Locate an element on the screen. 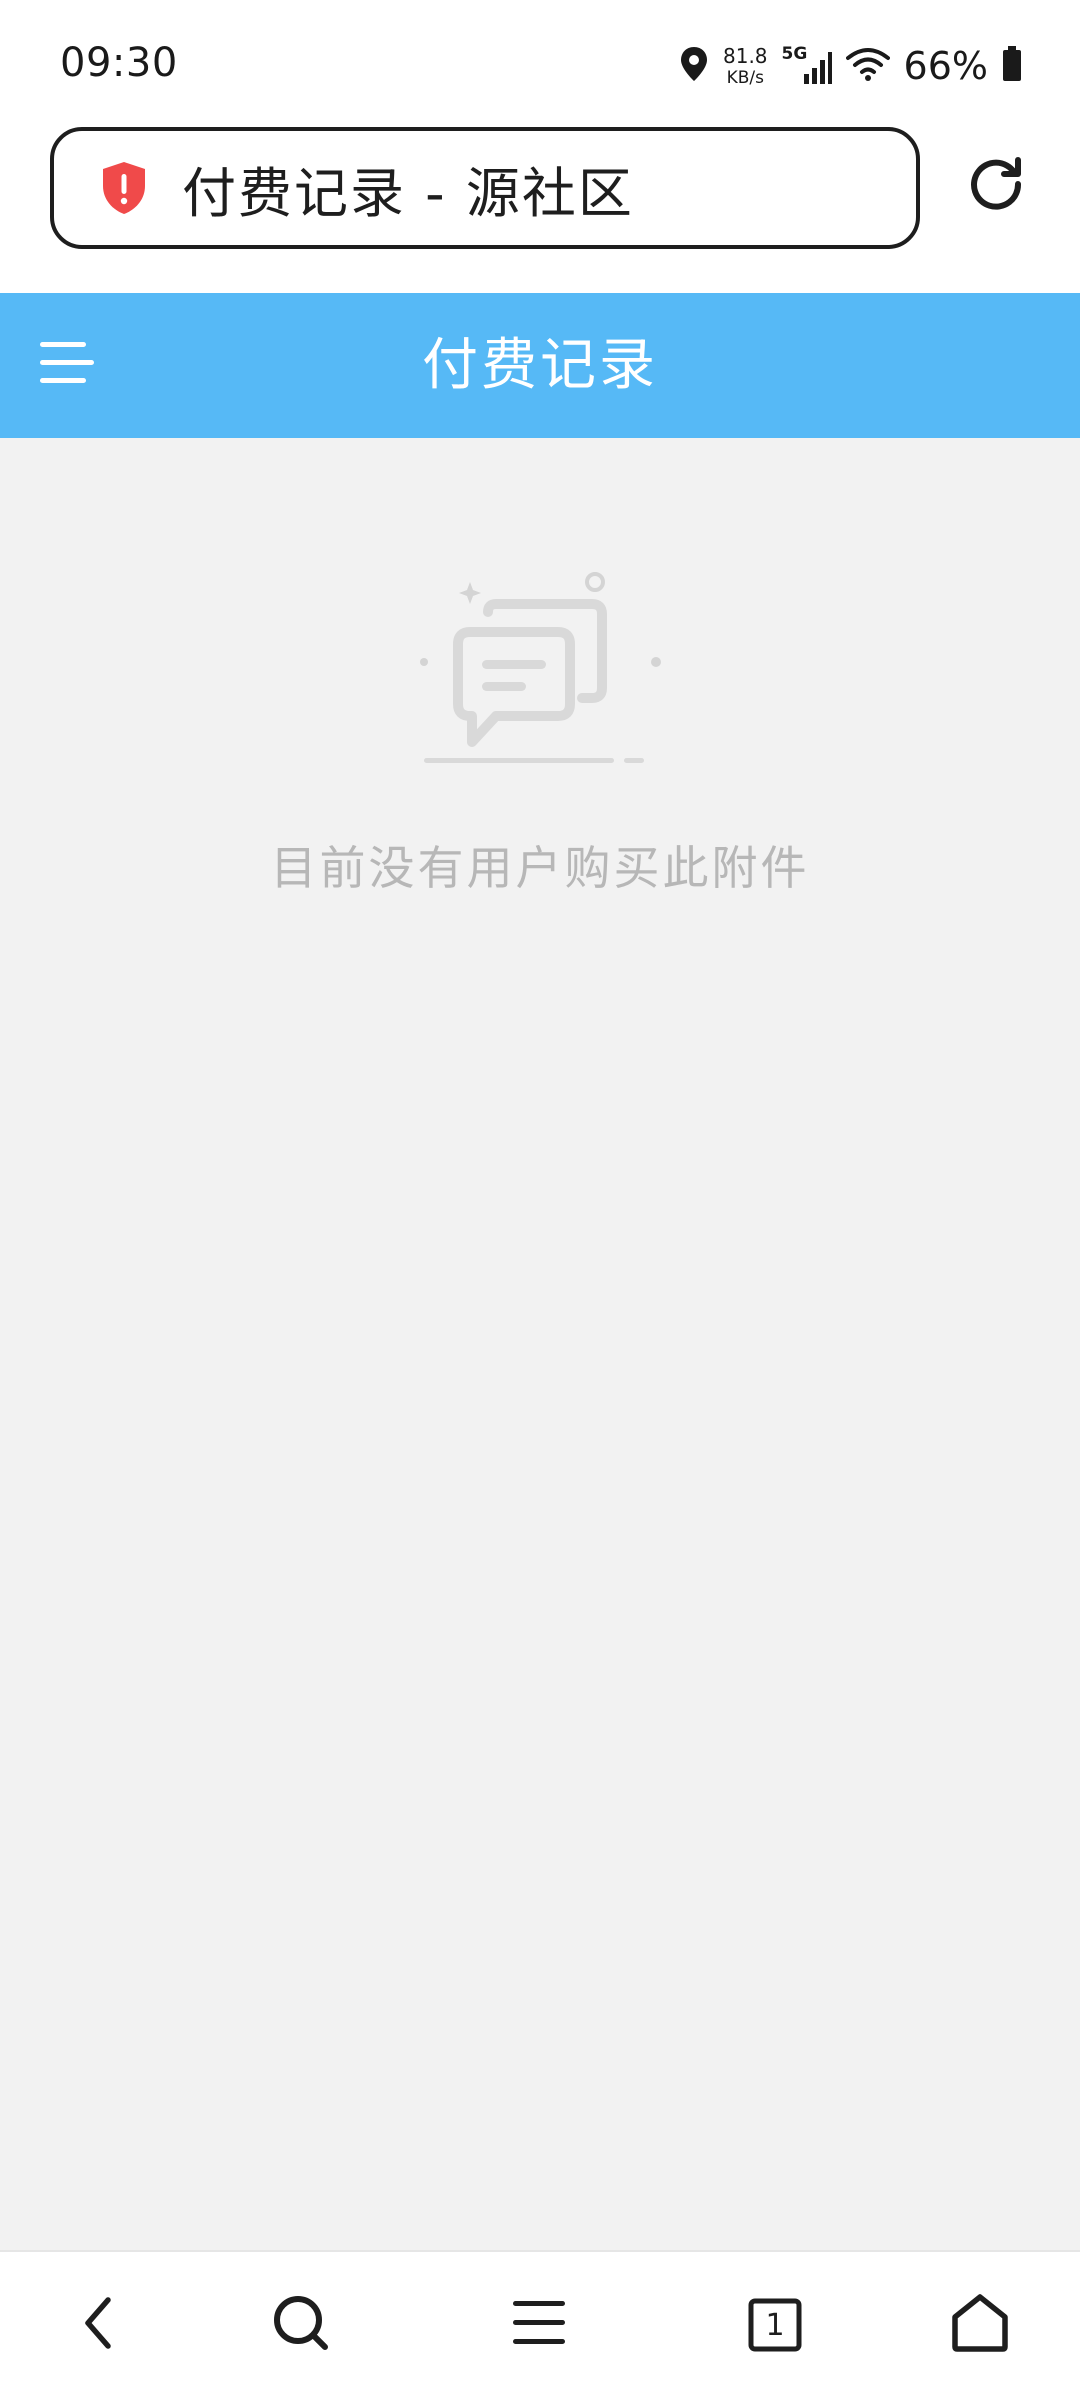  tabs-icon: 1 is located at coordinates (775, 2325).